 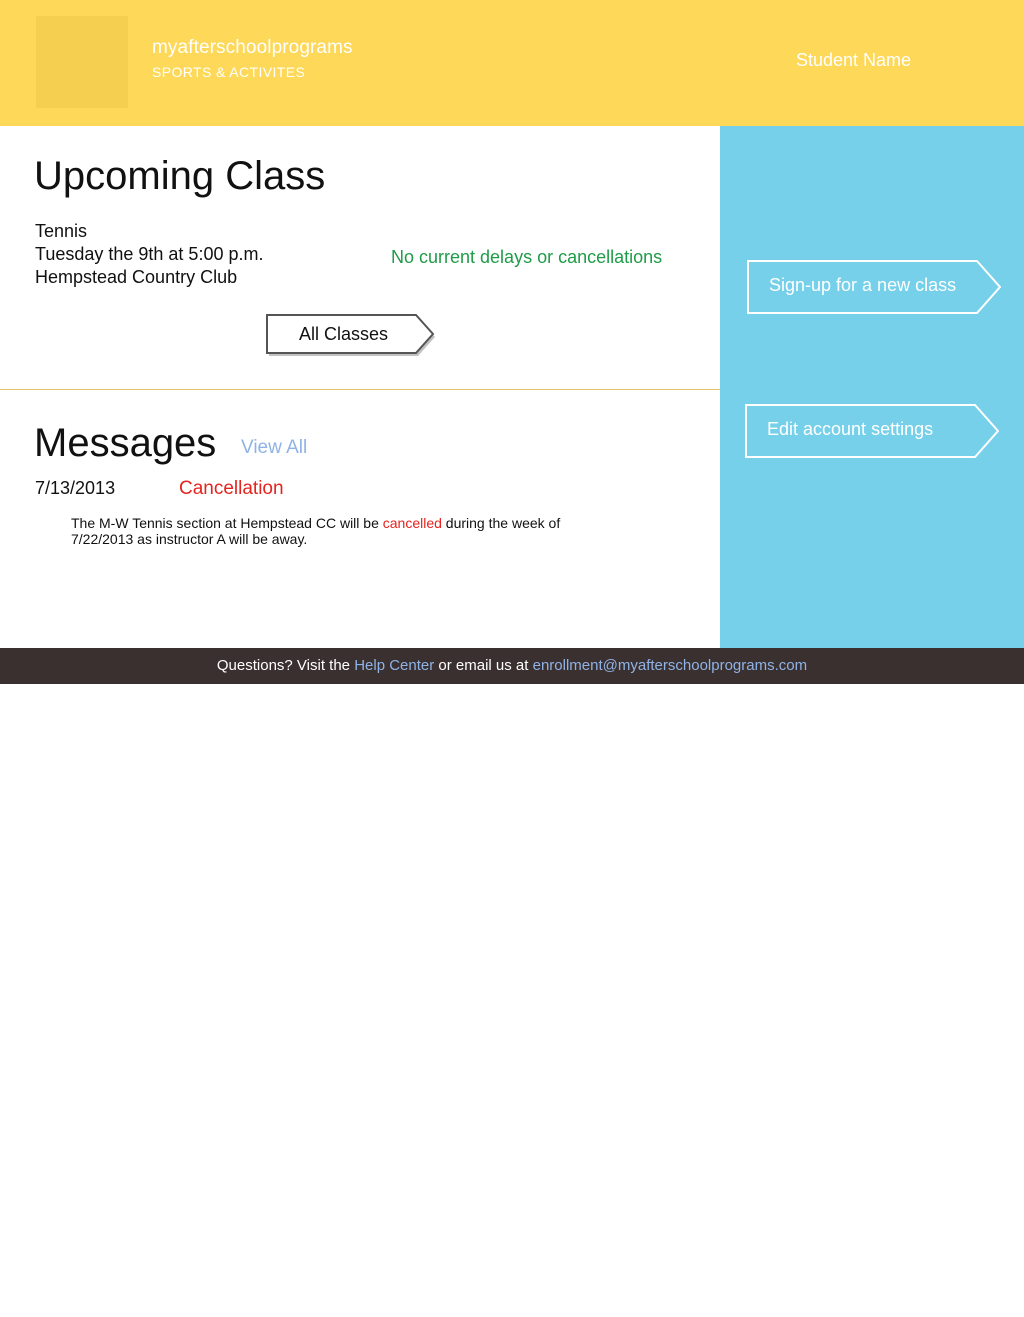 I want to click on edit-account-settings-button: Edit account settings, so click(x=872, y=432).